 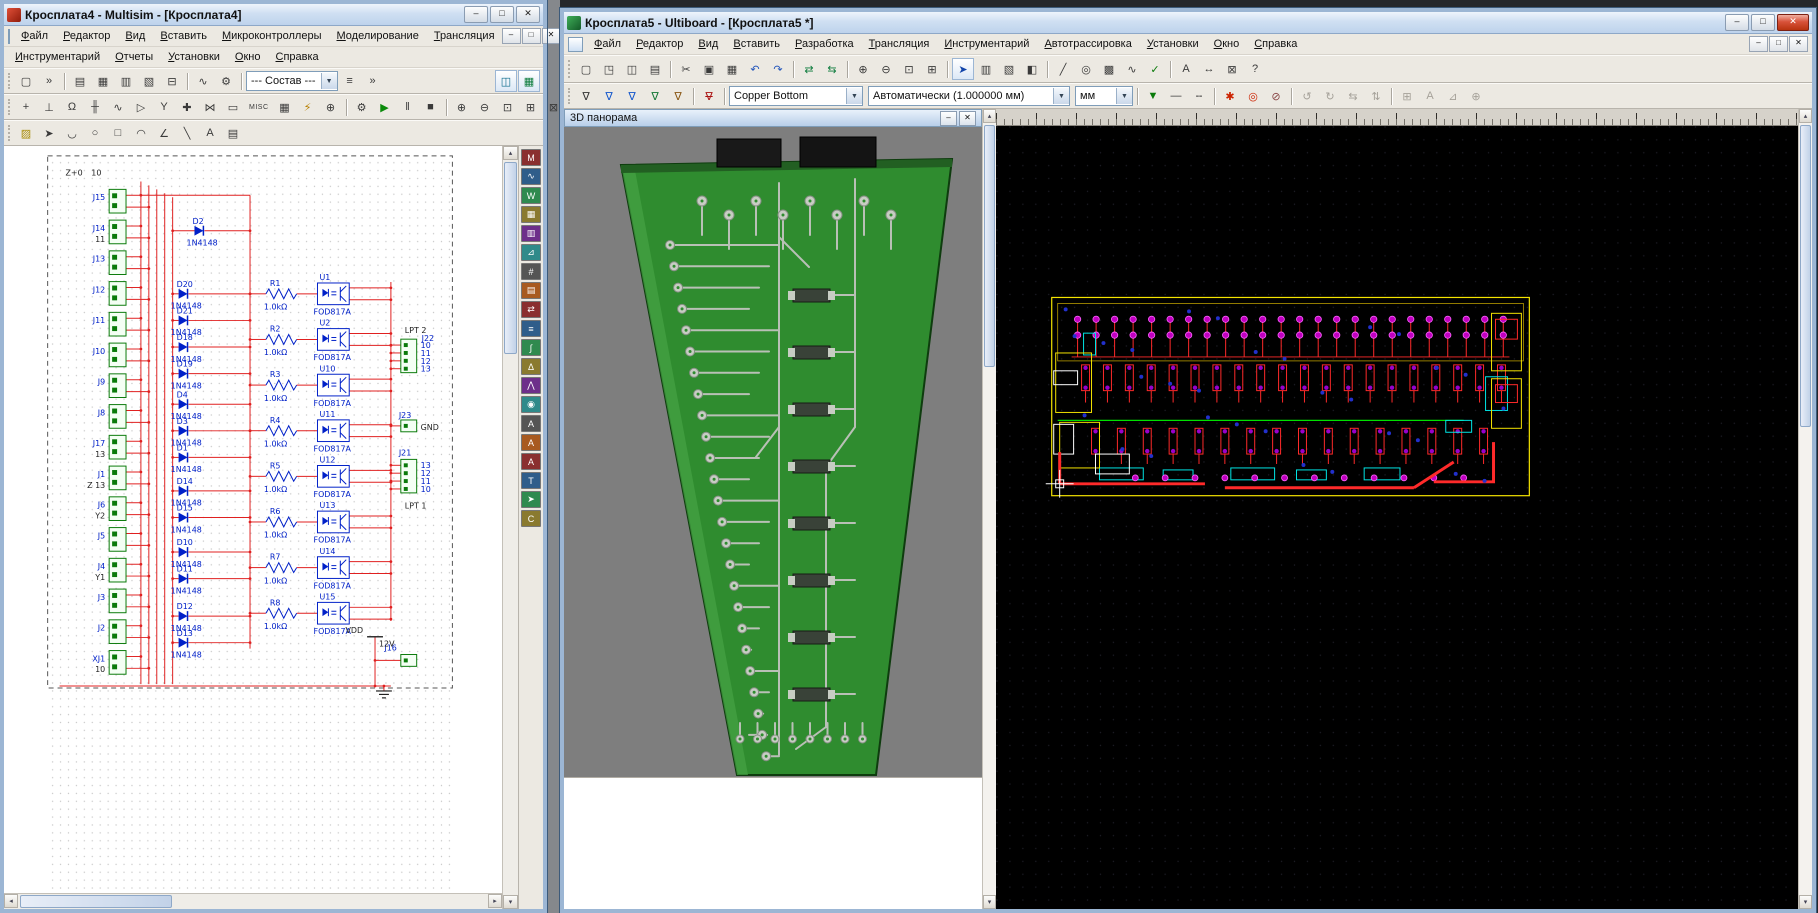 What do you see at coordinates (308, 107) in the screenshot?
I see `place-power-icon: ⚡` at bounding box center [308, 107].